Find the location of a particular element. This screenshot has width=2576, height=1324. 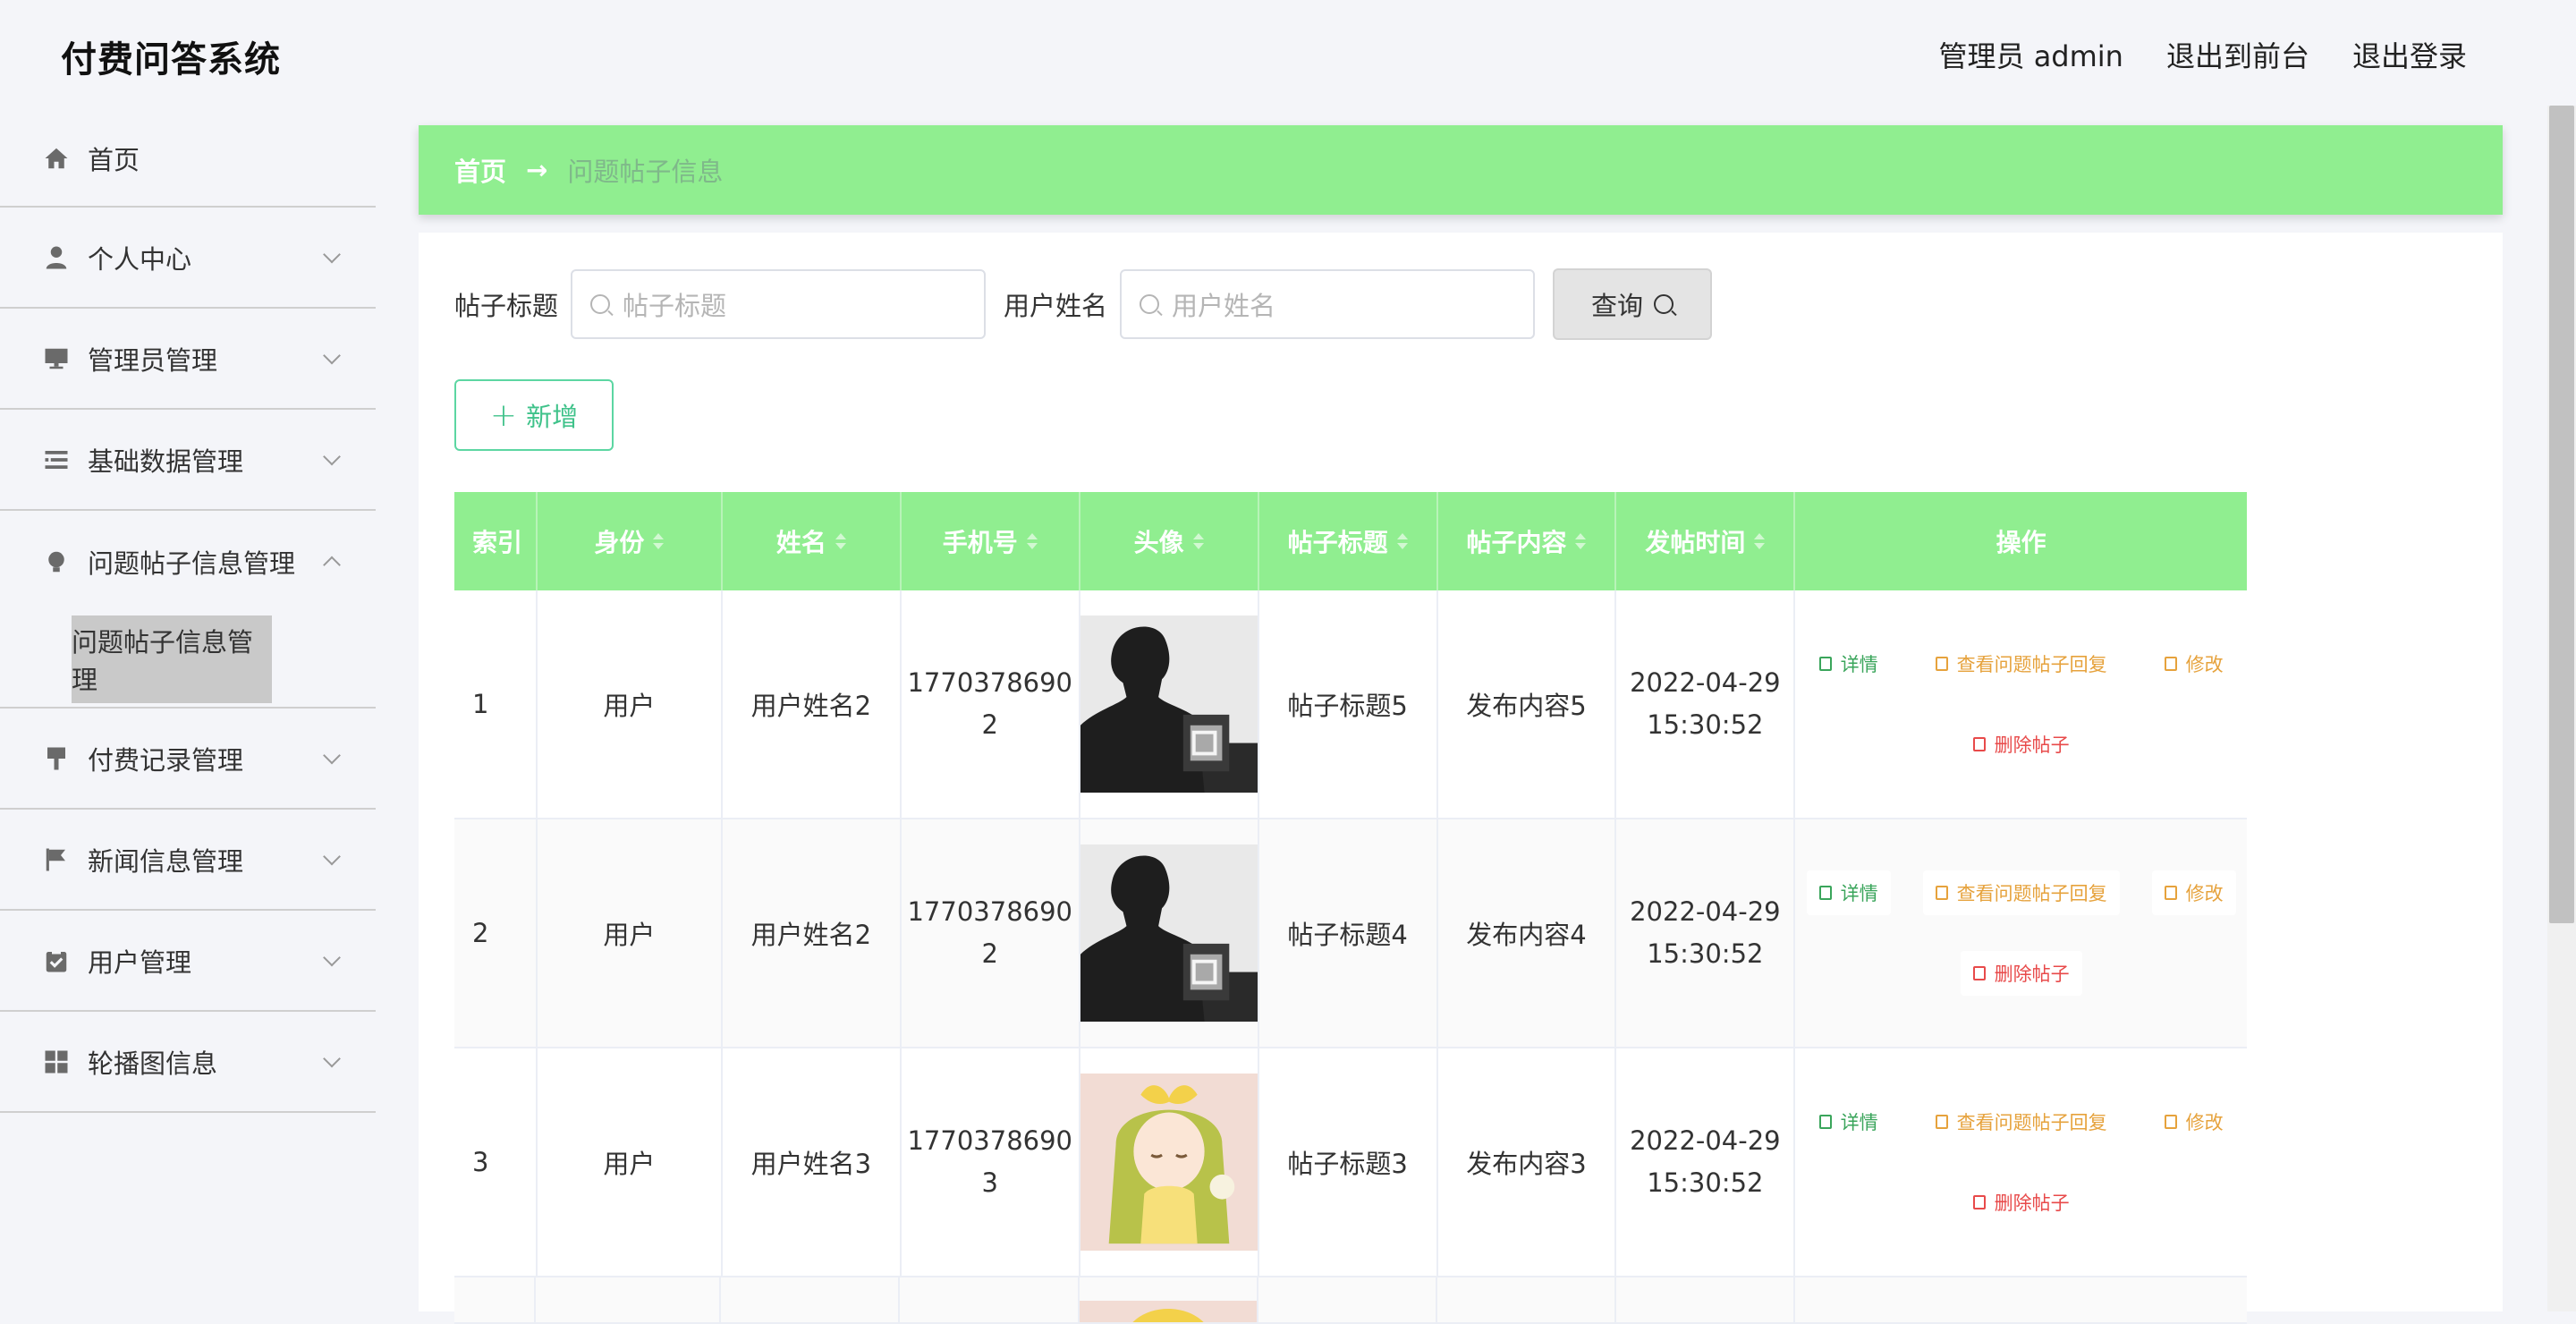

sidebar-item-carousel: 轮播图信息 is located at coordinates (188, 1062).